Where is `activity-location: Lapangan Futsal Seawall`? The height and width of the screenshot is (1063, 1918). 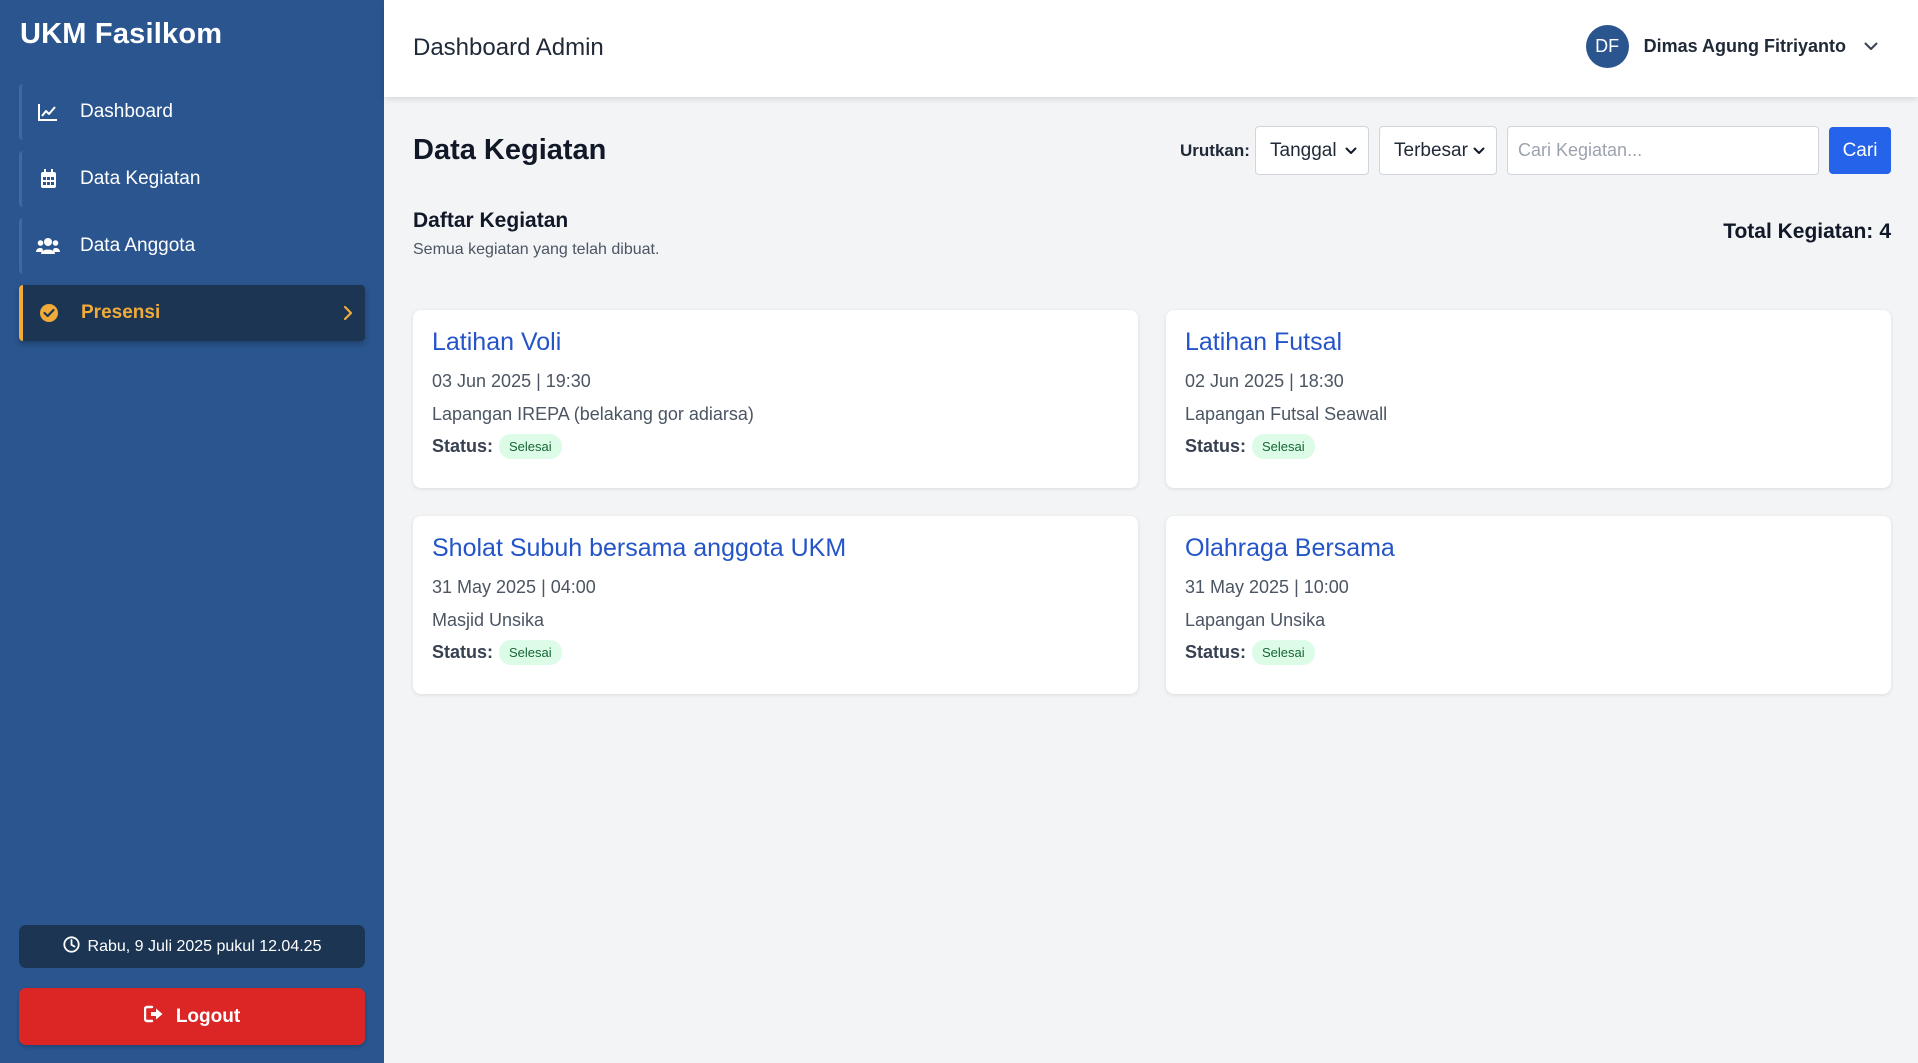
activity-location: Lapangan Futsal Seawall is located at coordinates (1286, 414).